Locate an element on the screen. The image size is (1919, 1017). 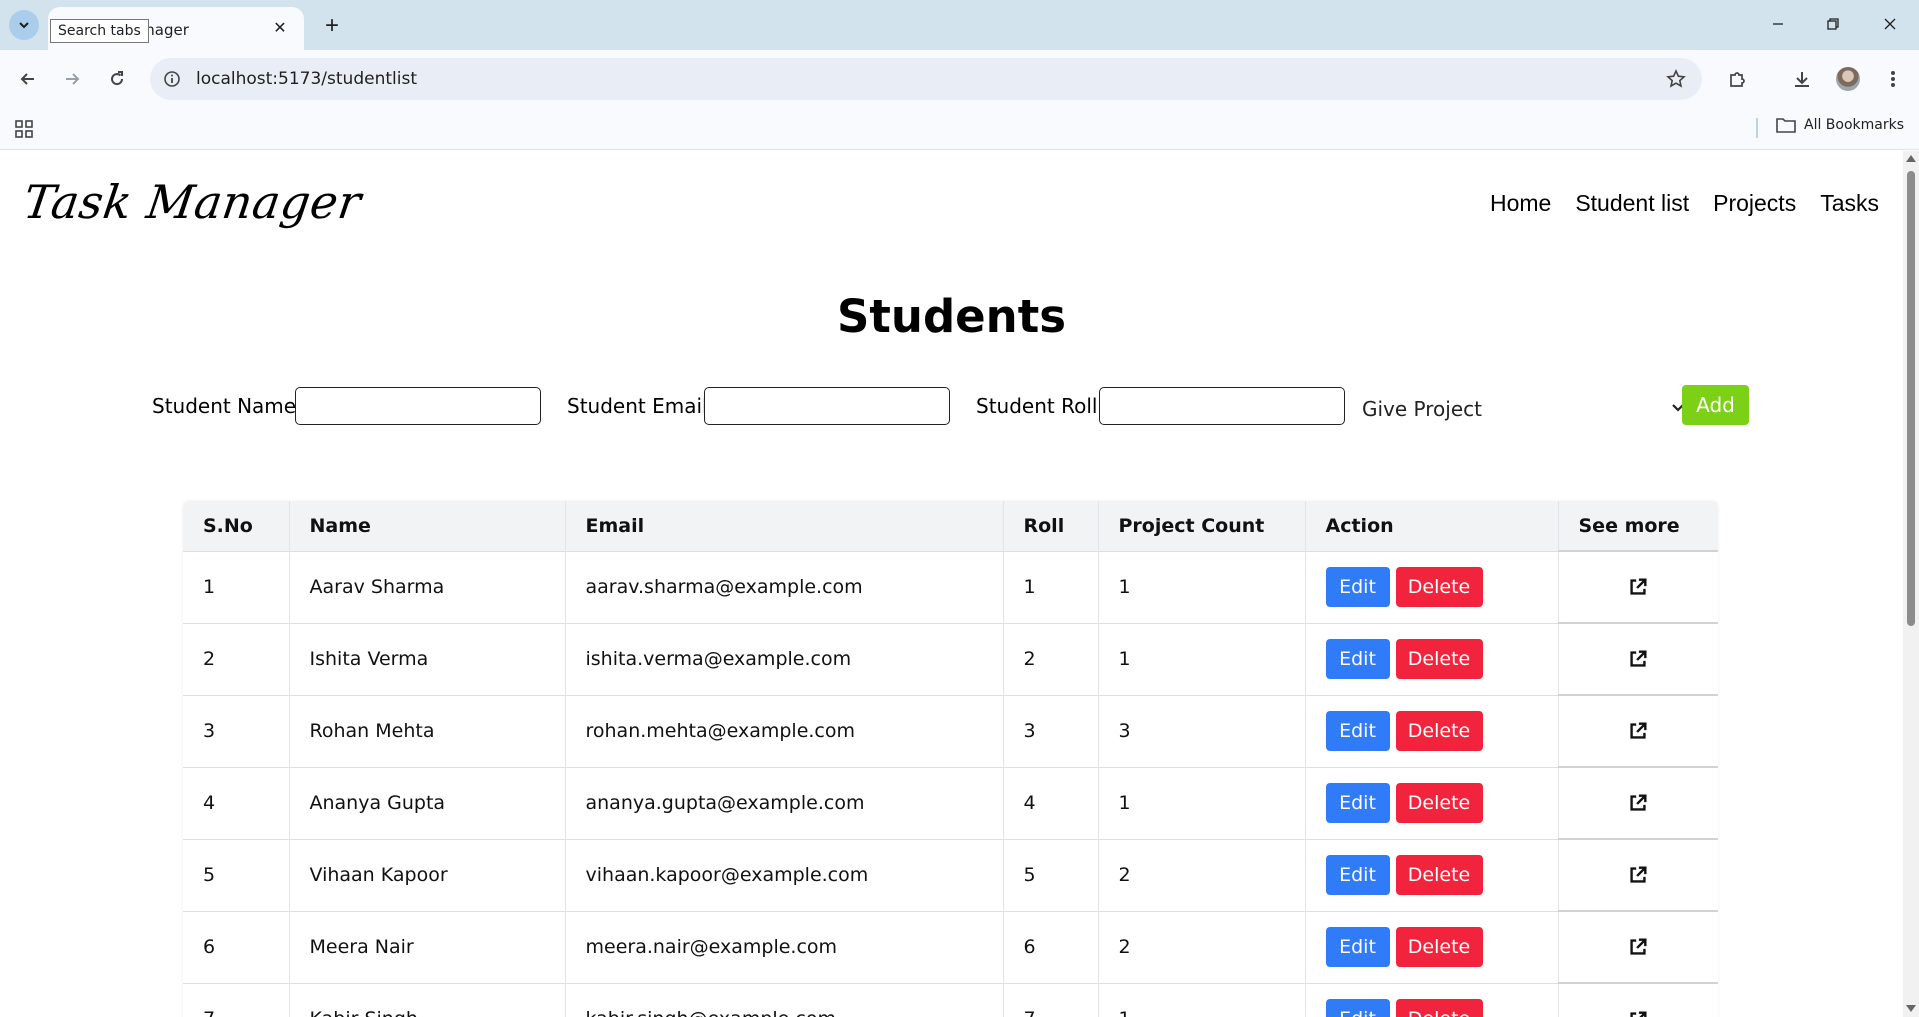
reload-button is located at coordinates (117, 79).